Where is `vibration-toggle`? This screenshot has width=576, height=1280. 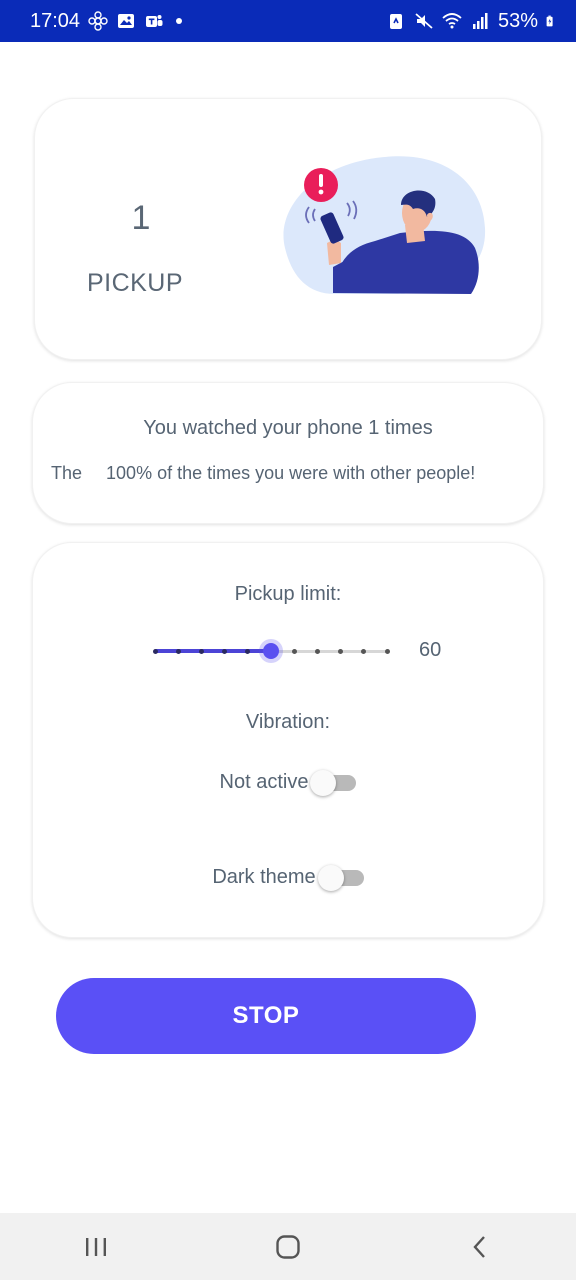 vibration-toggle is located at coordinates (333, 782).